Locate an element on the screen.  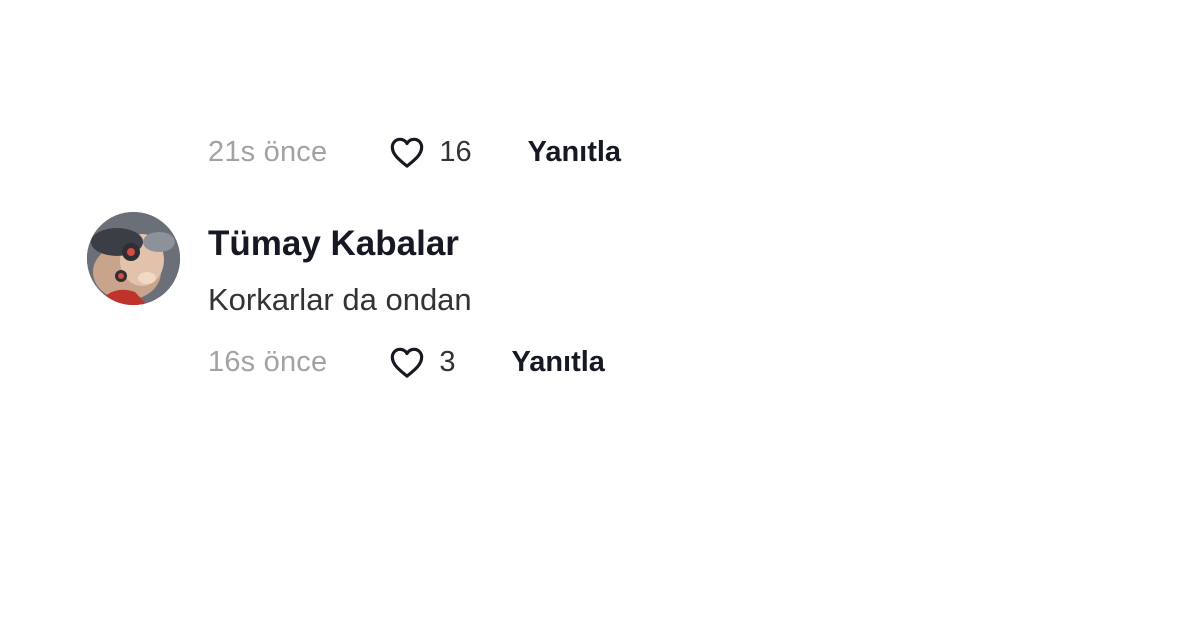
like-count: 3 is located at coordinates (447, 361).